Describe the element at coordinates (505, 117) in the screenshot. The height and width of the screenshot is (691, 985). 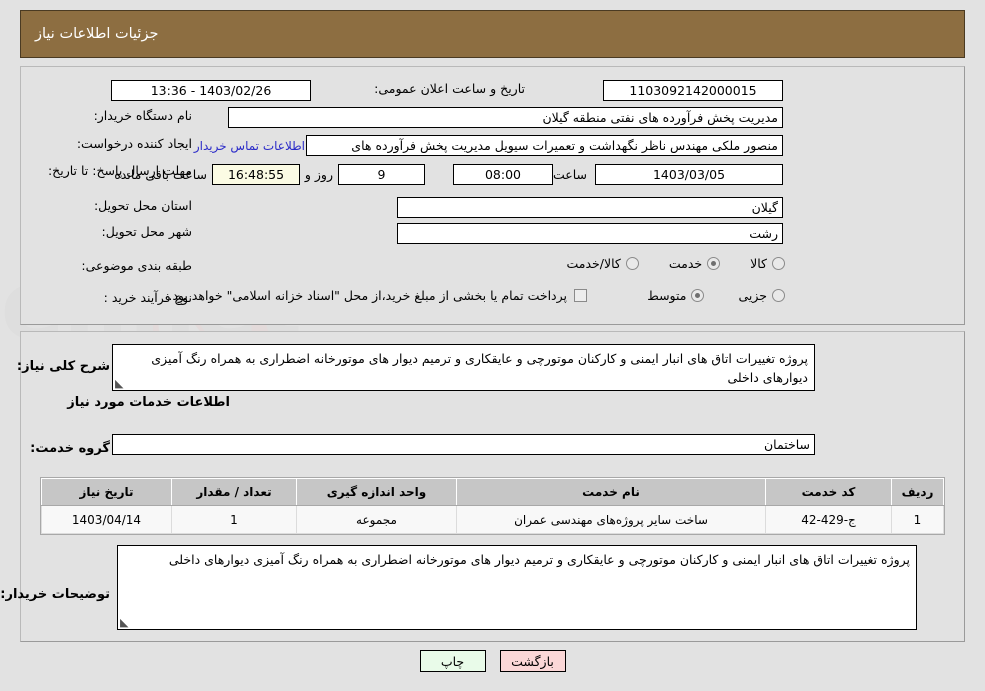
I see `buyer-org-field: مدیریت پخش فرآورده های نفتی منطقه گیلان` at that location.